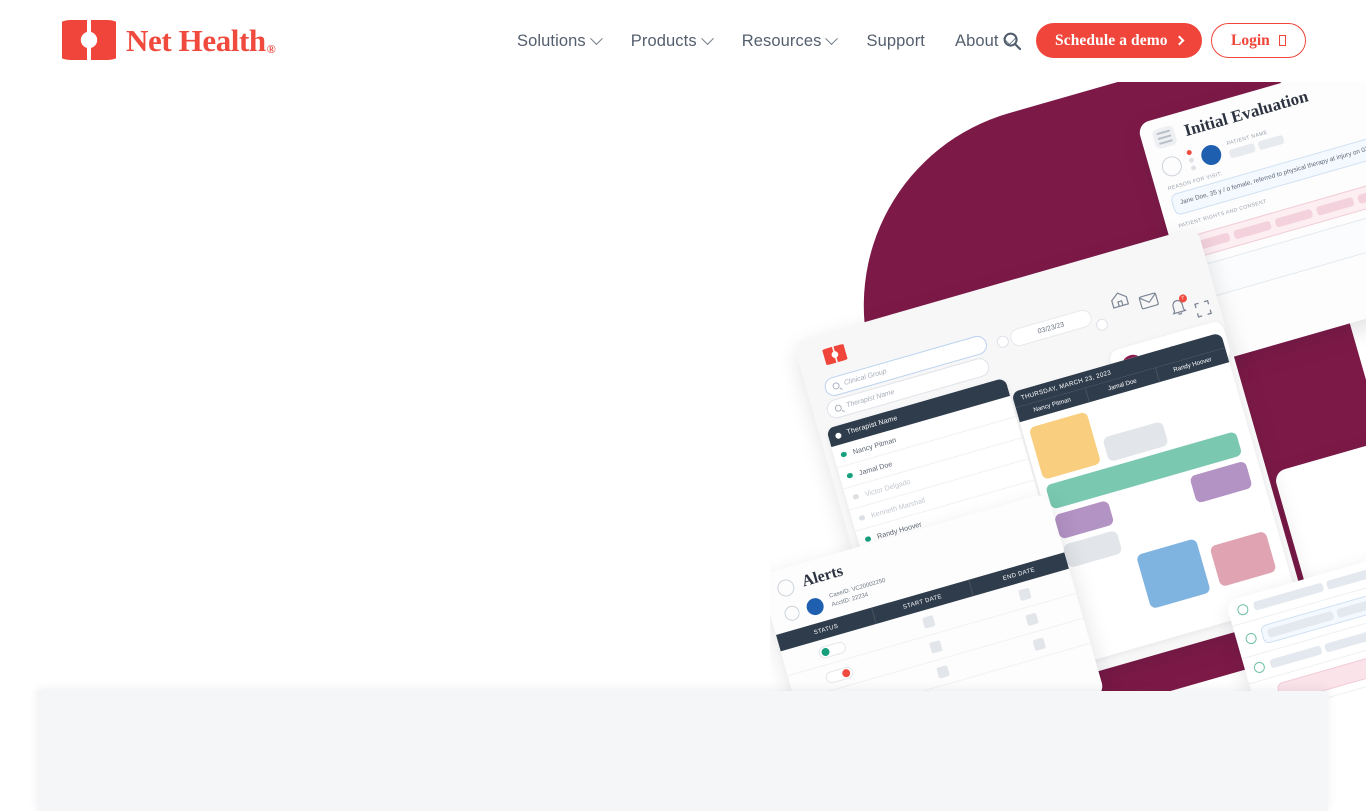  I want to click on status-dots, so click(1191, 160).